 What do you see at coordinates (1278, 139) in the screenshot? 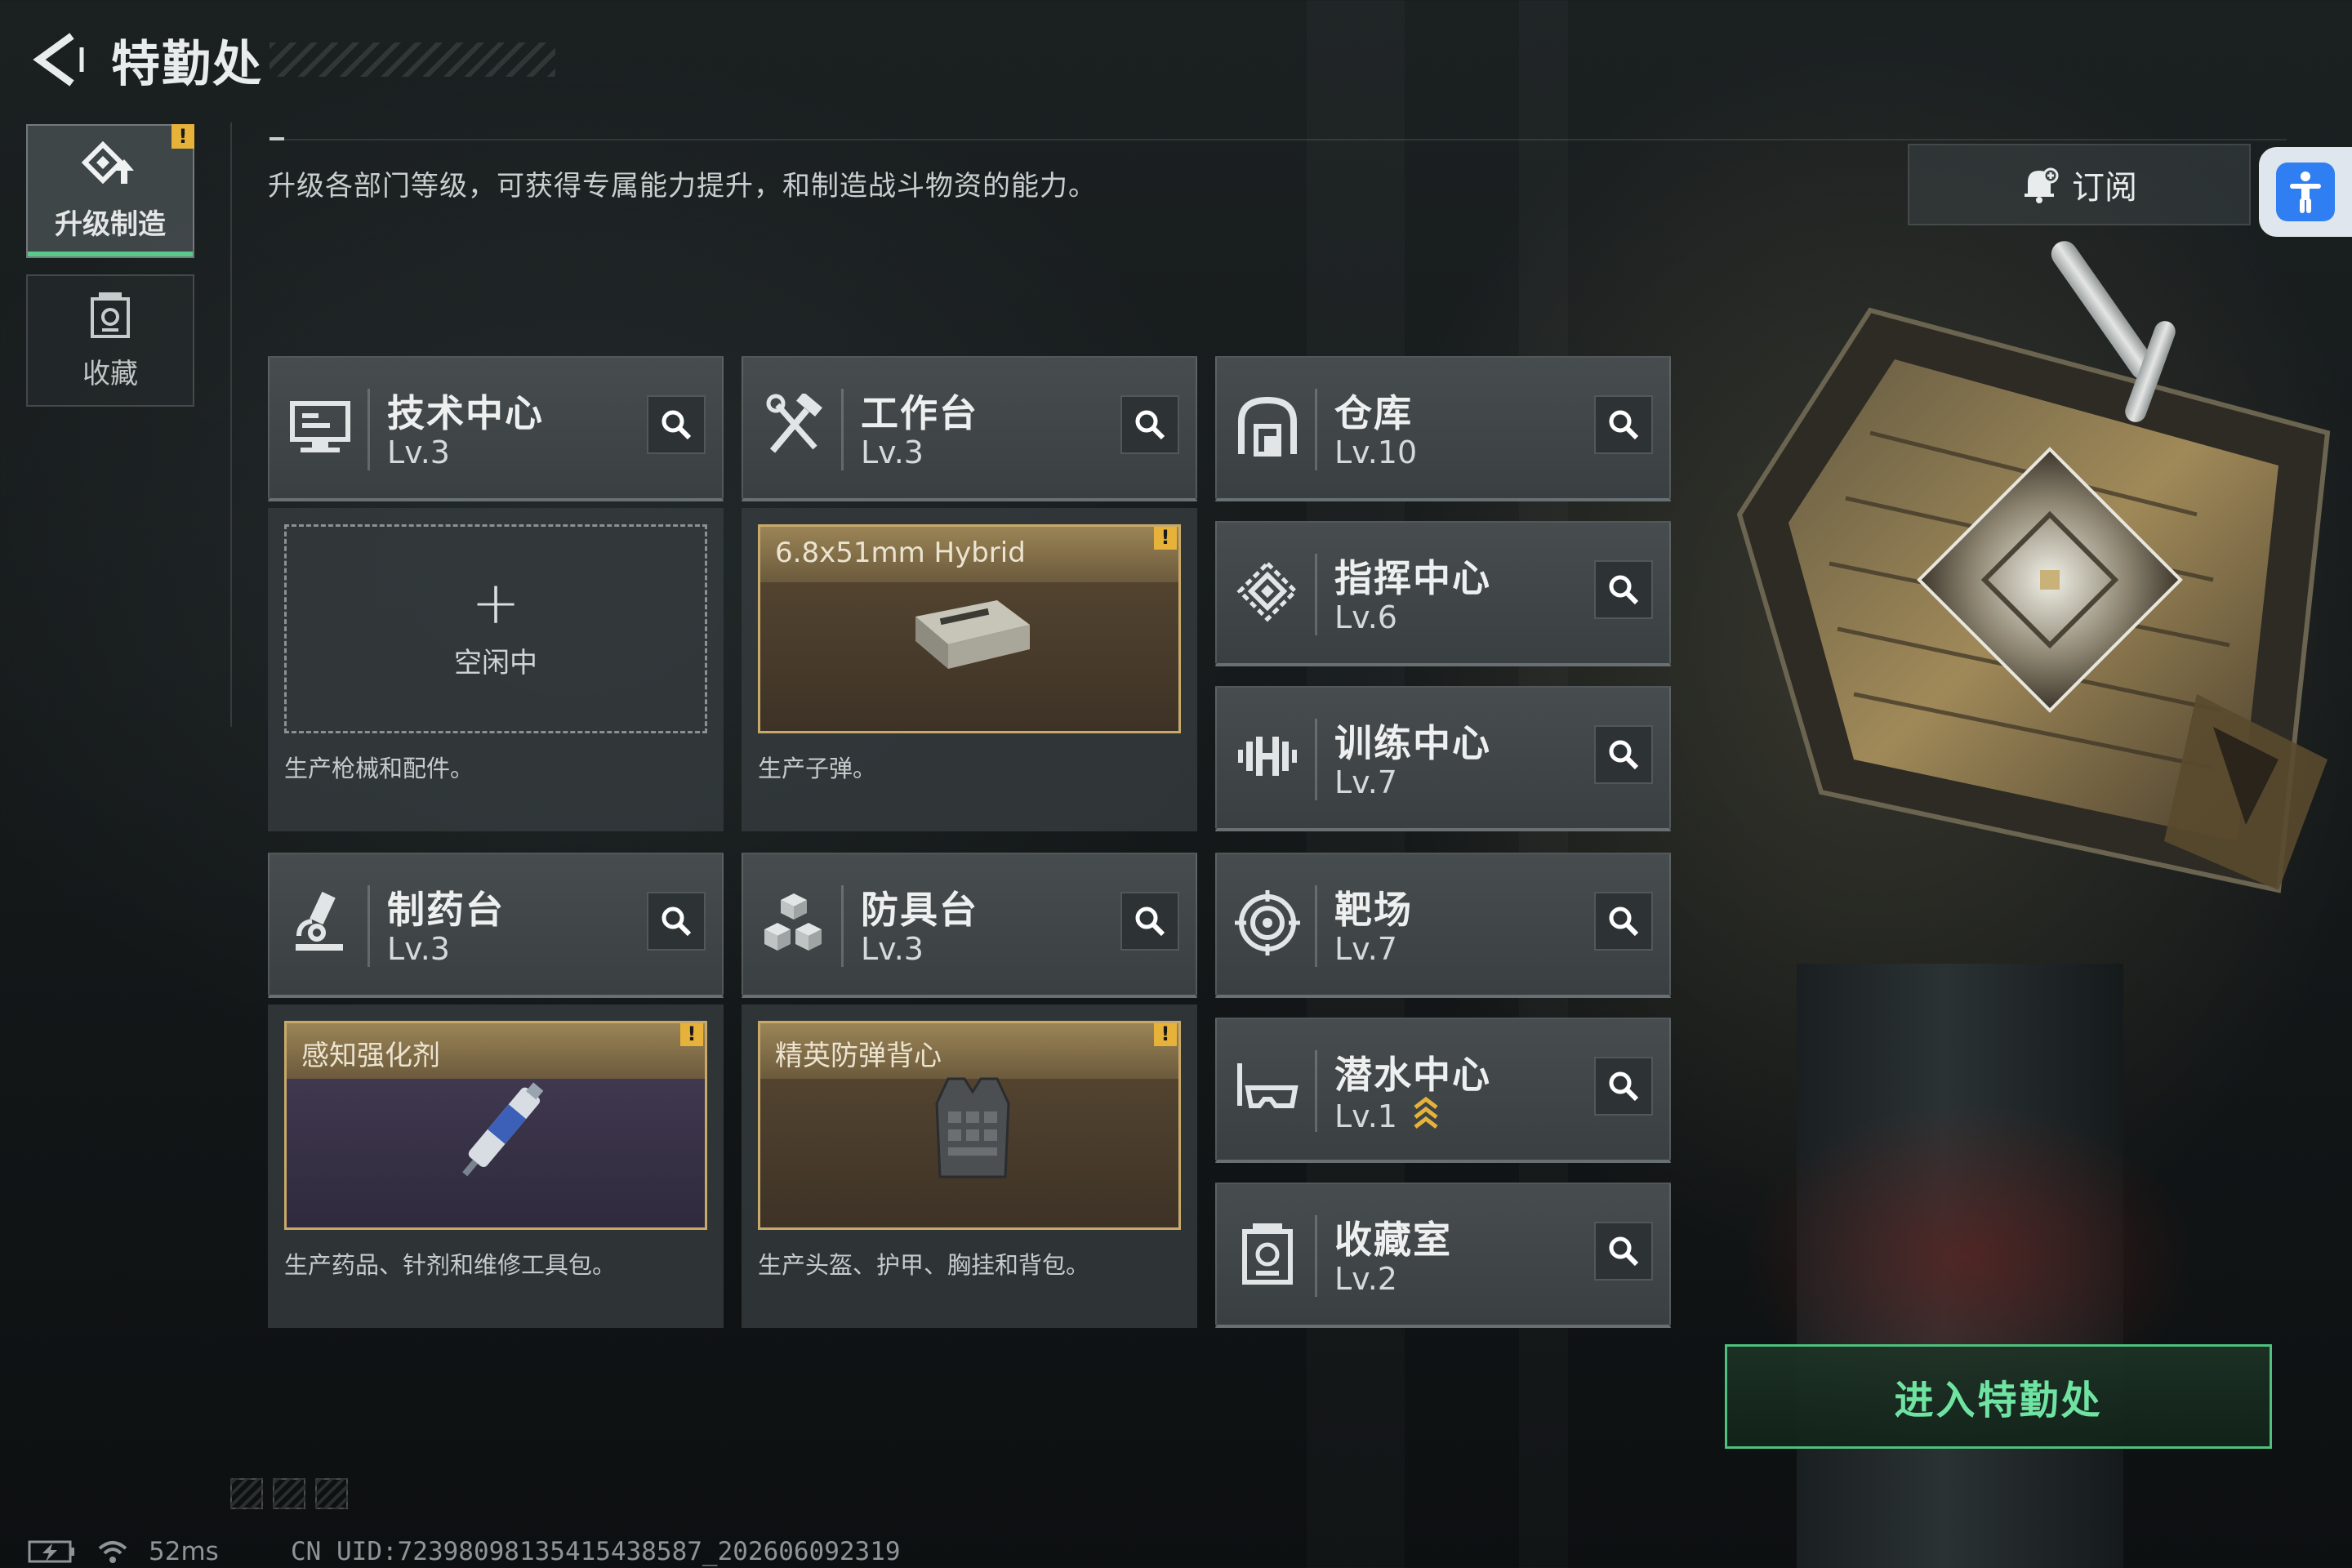
I see `header-divider` at bounding box center [1278, 139].